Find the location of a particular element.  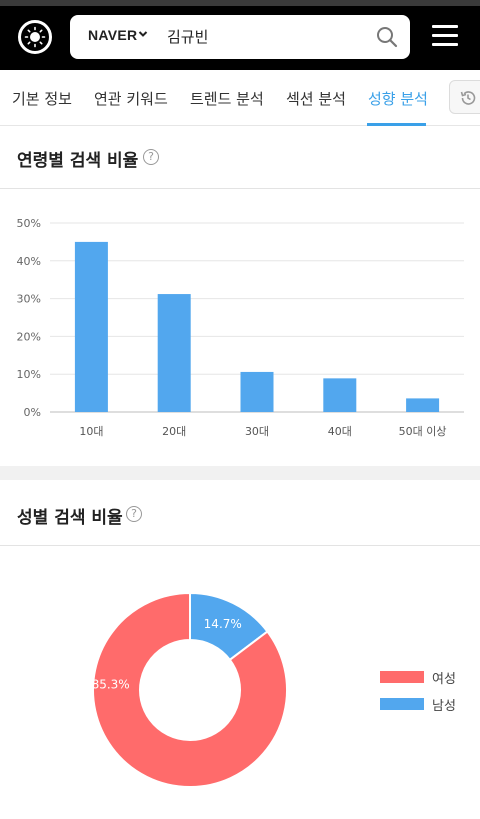

search-icon is located at coordinates (387, 37).